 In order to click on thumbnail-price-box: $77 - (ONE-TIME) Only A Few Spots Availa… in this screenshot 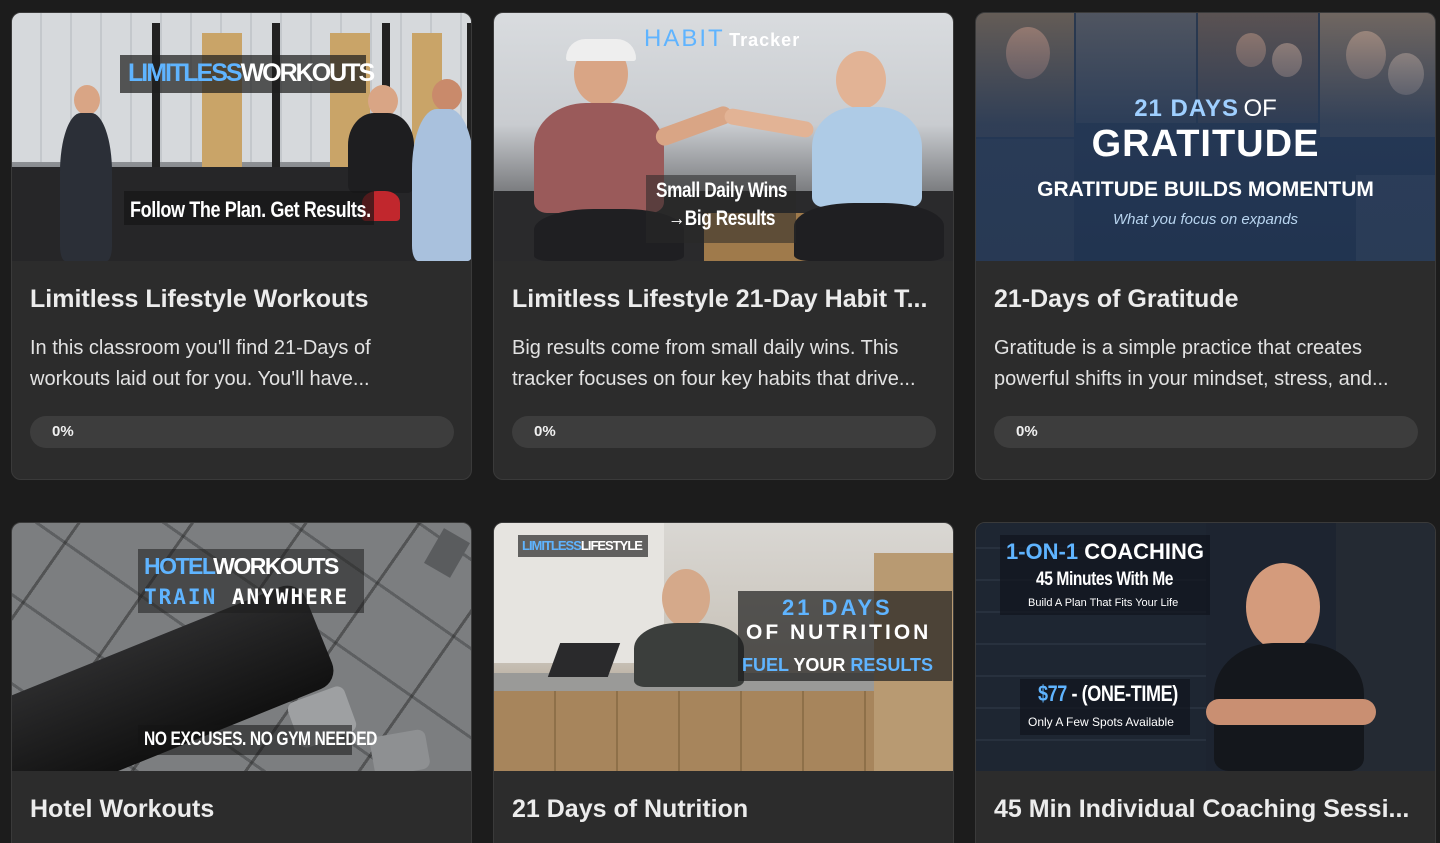, I will do `click(1105, 707)`.